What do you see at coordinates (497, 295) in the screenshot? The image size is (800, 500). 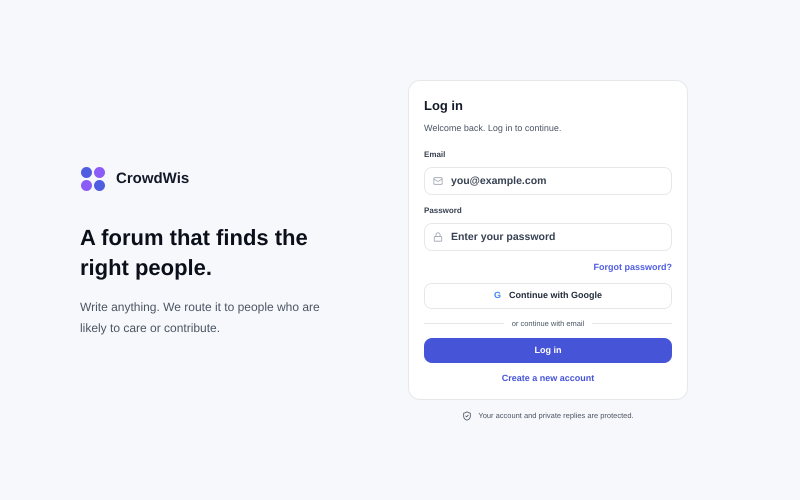 I see `google-icon: G` at bounding box center [497, 295].